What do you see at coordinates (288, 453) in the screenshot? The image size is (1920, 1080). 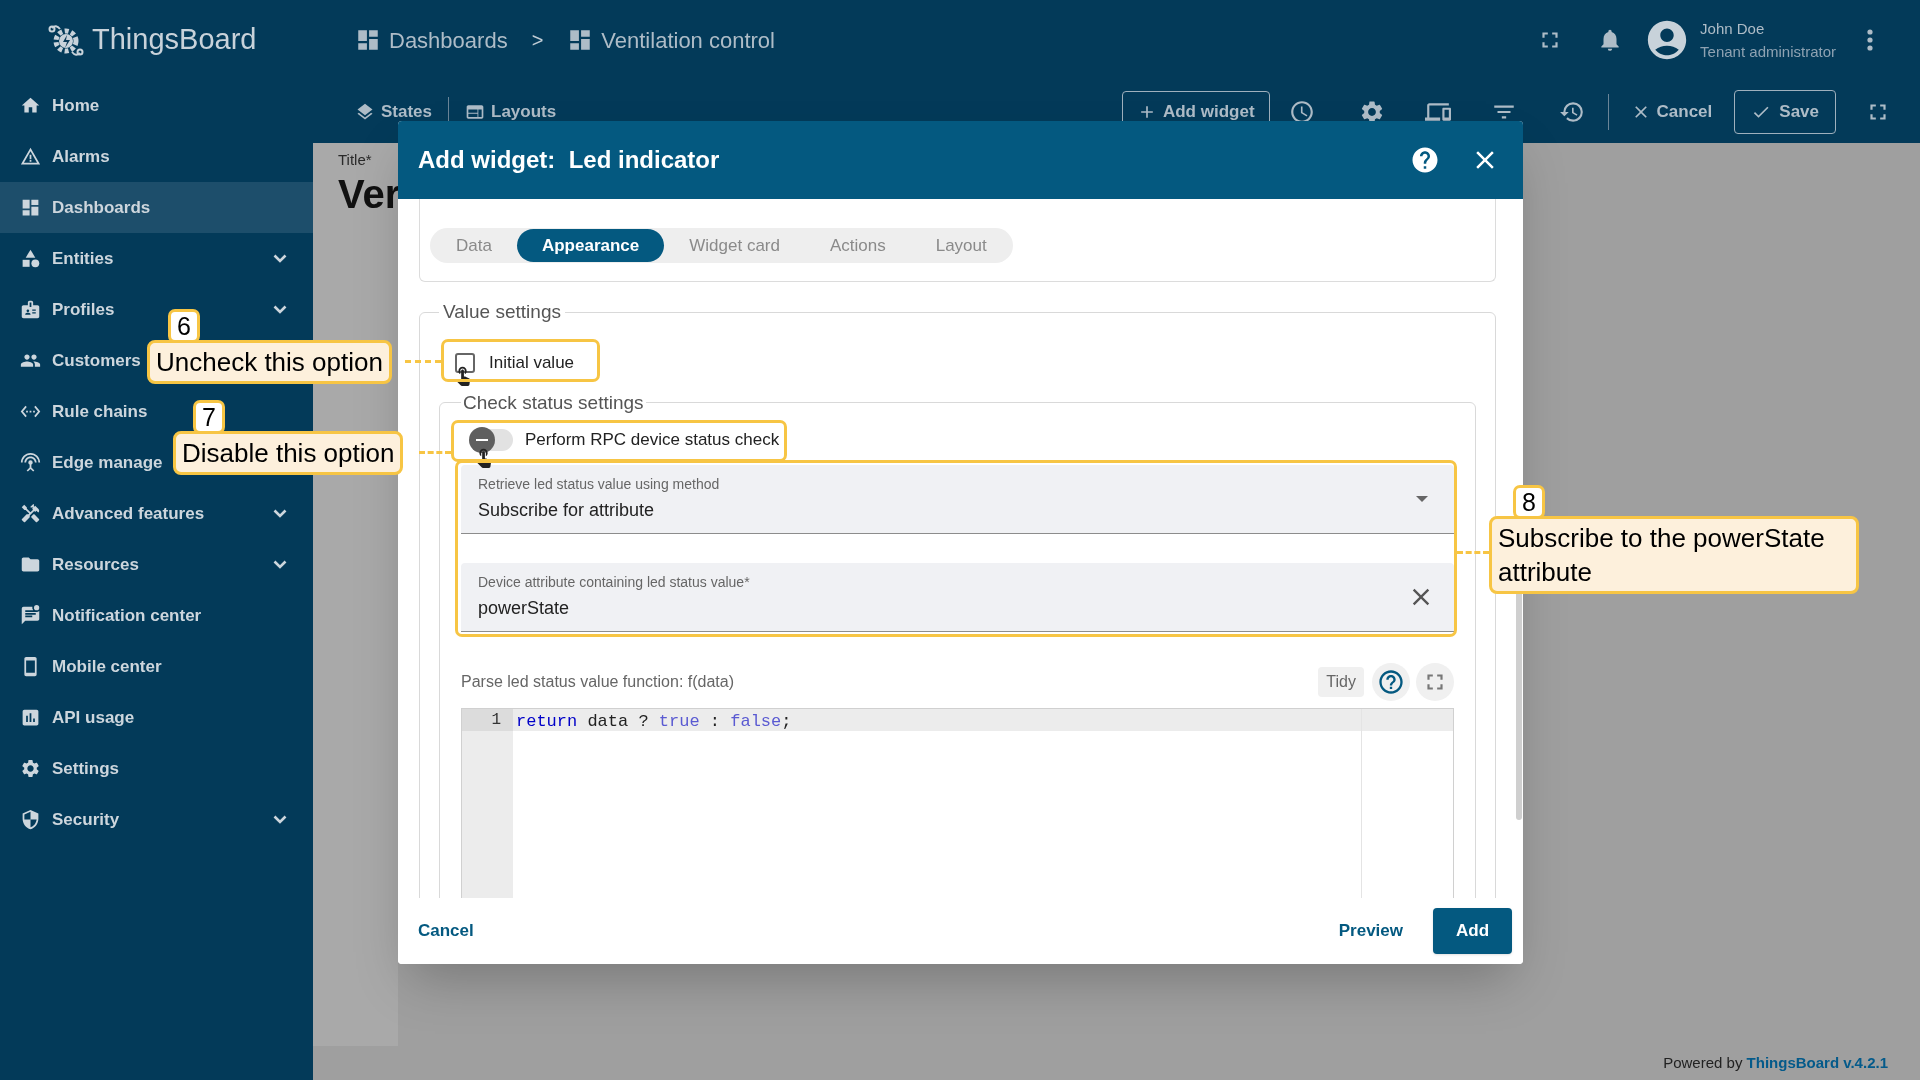 I see `callout-tooltip: Disable this option` at bounding box center [288, 453].